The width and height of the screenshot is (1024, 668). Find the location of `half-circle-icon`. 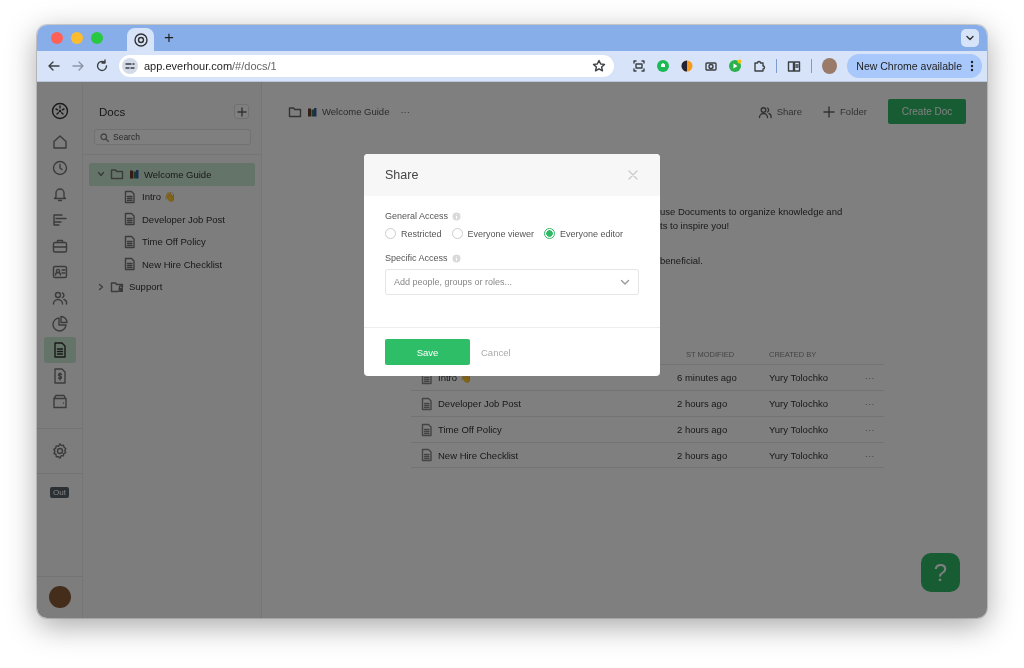

half-circle-icon is located at coordinates (687, 66).